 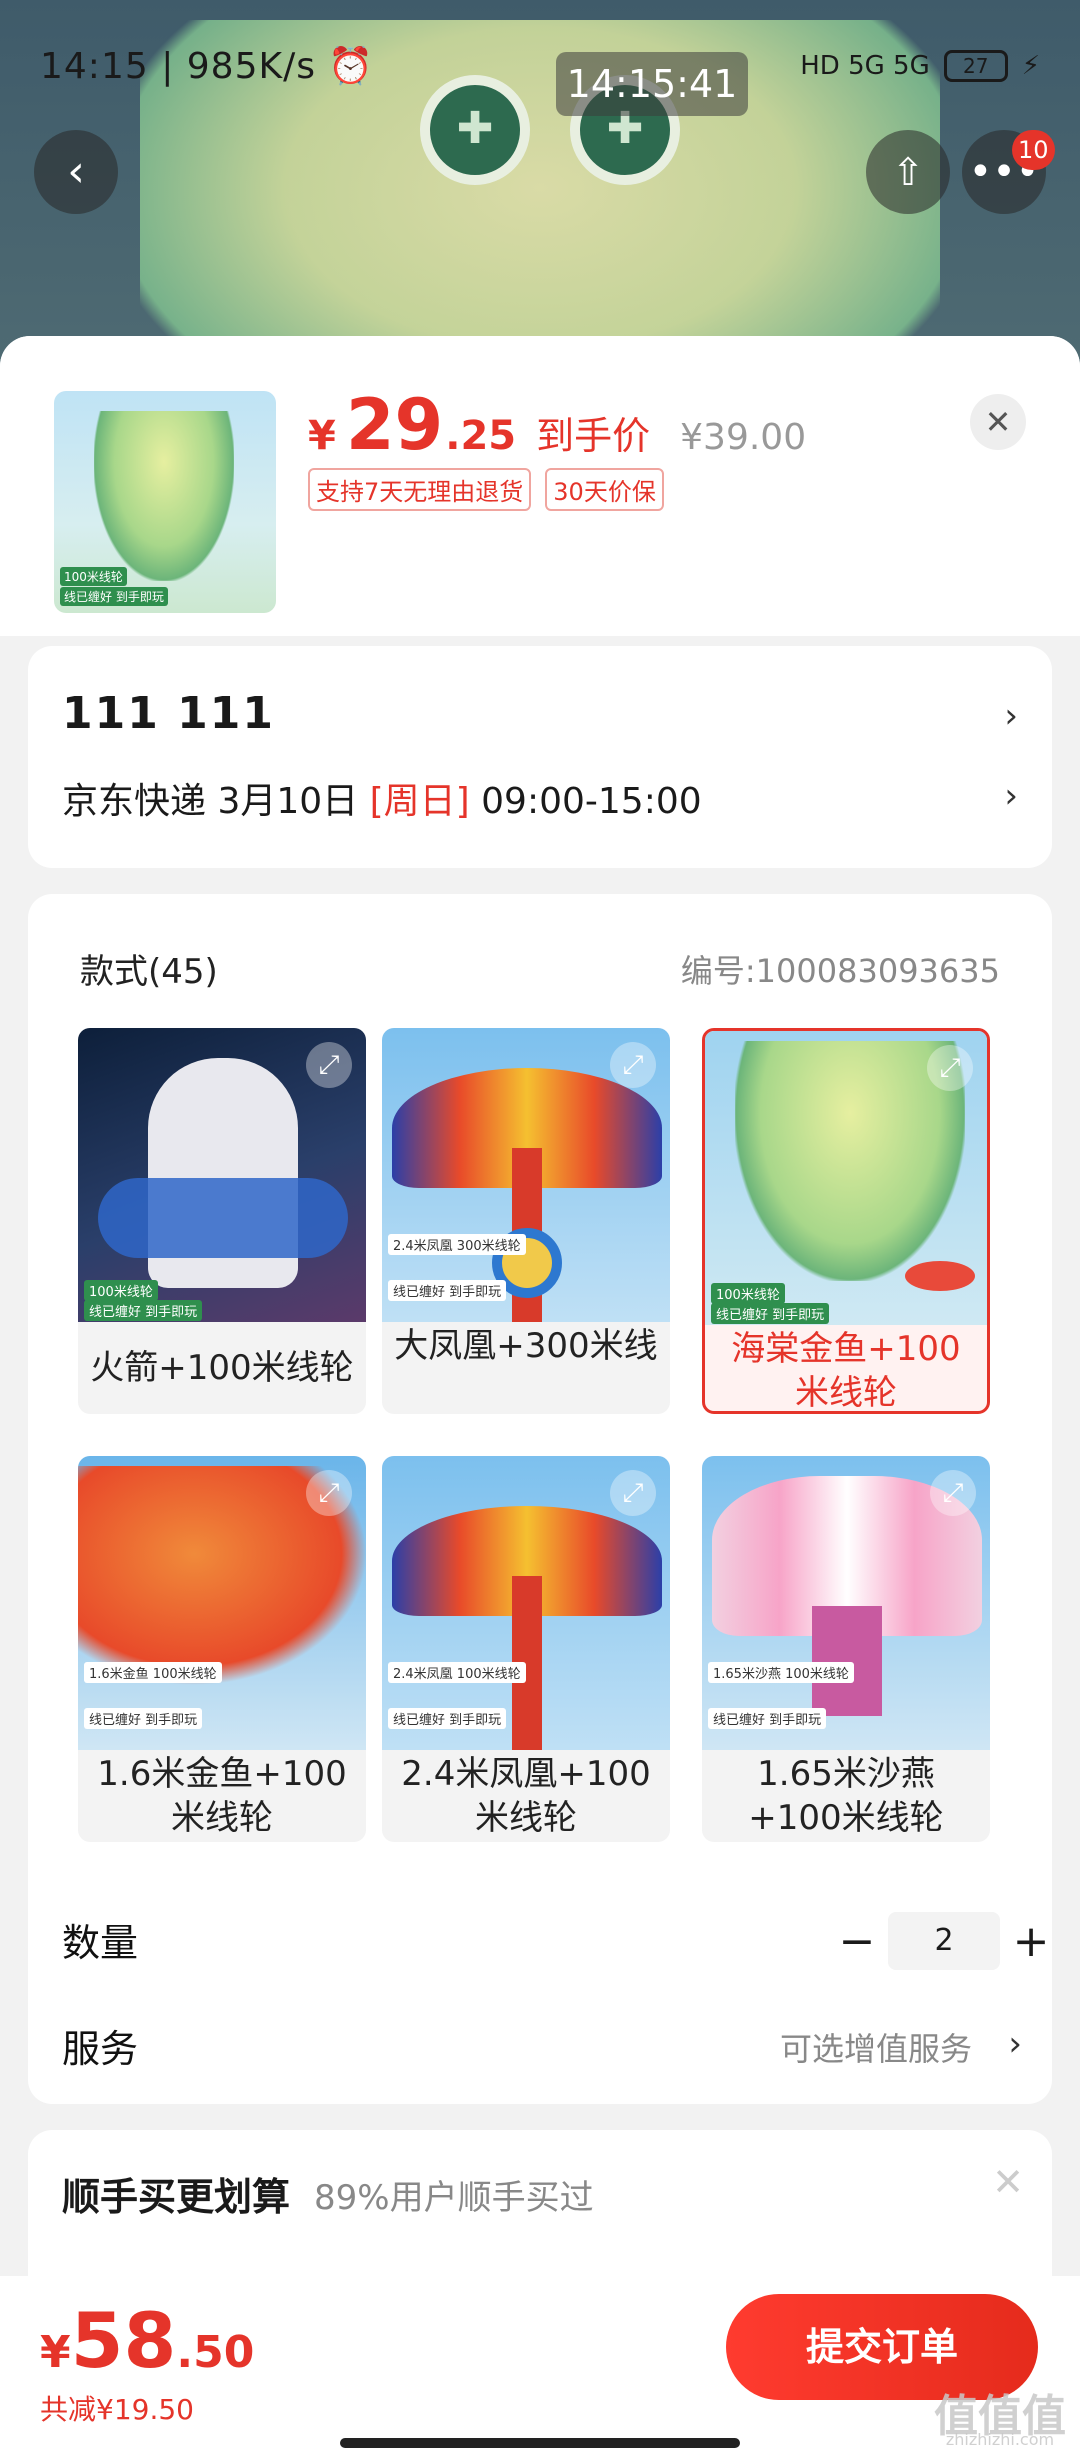 What do you see at coordinates (875, 2049) in the screenshot?
I see `service-hint: 可选增值服务` at bounding box center [875, 2049].